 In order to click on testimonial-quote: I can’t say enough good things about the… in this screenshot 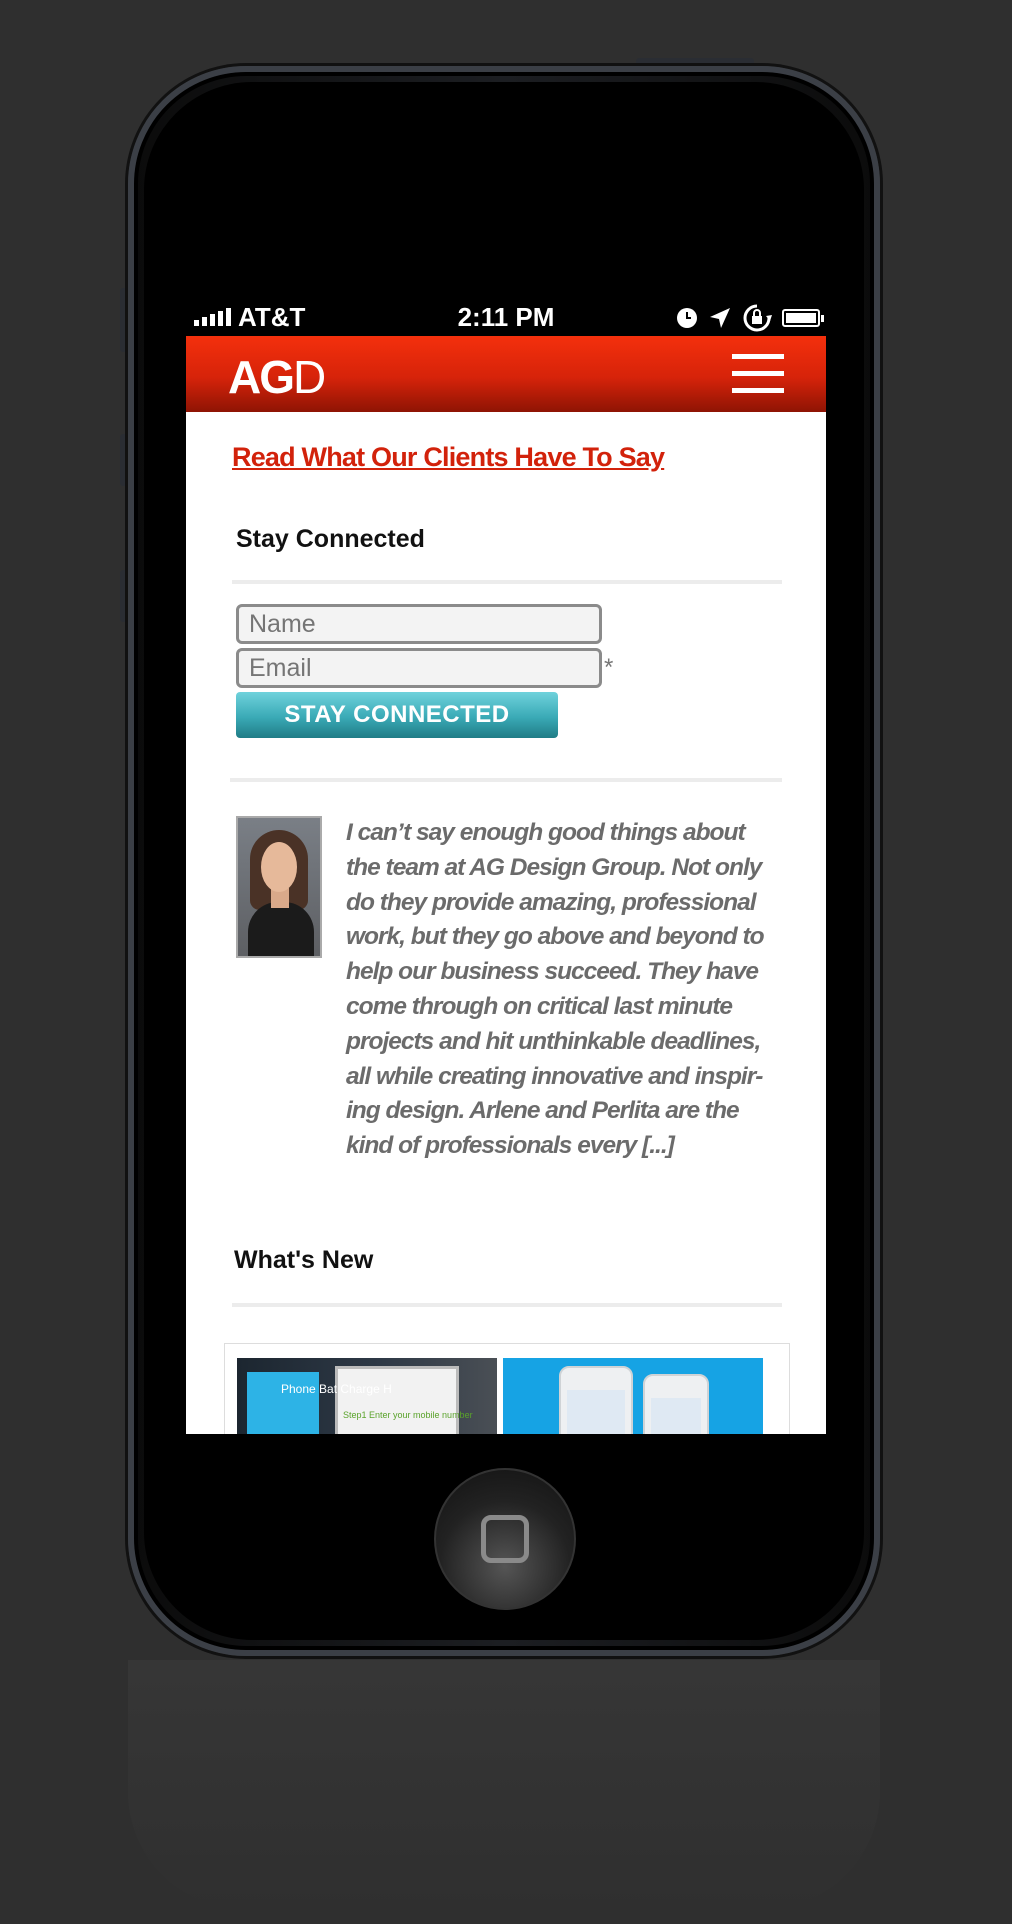, I will do `click(555, 989)`.